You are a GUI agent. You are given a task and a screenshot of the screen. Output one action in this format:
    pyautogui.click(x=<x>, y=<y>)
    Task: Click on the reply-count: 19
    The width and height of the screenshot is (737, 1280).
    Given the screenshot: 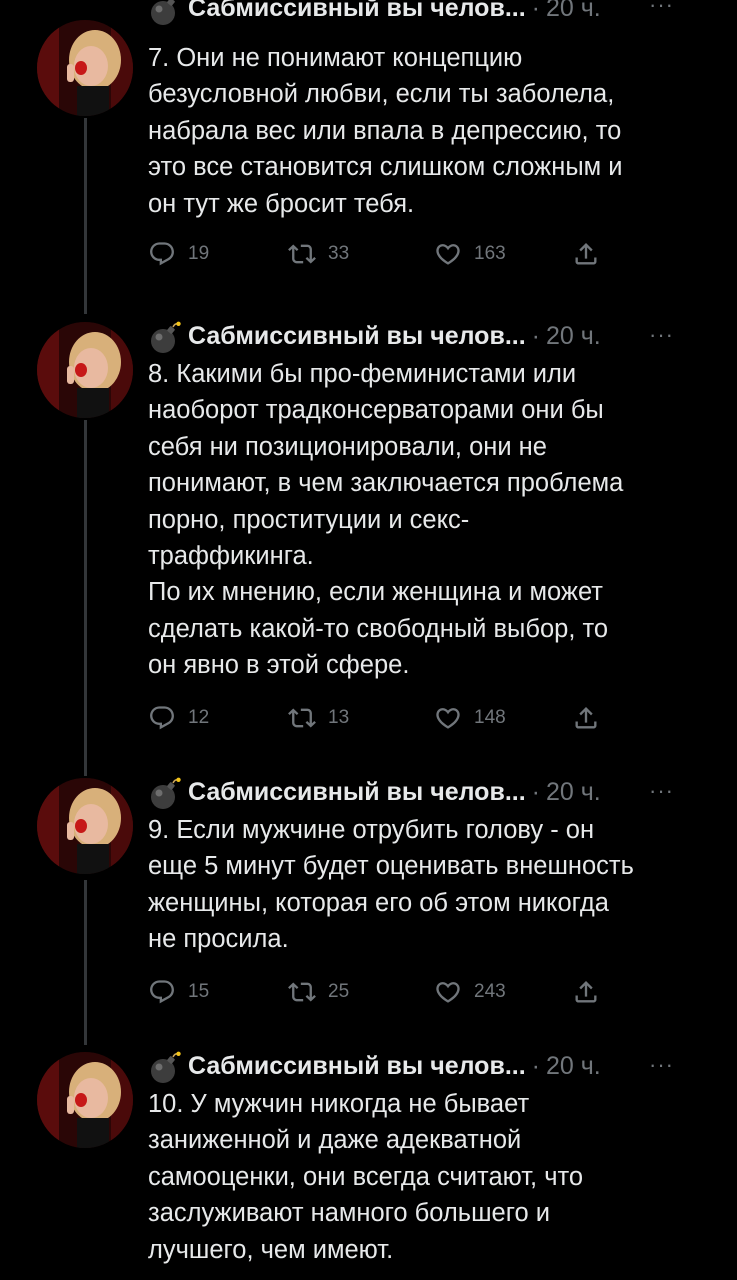 What is the action you would take?
    pyautogui.click(x=199, y=254)
    